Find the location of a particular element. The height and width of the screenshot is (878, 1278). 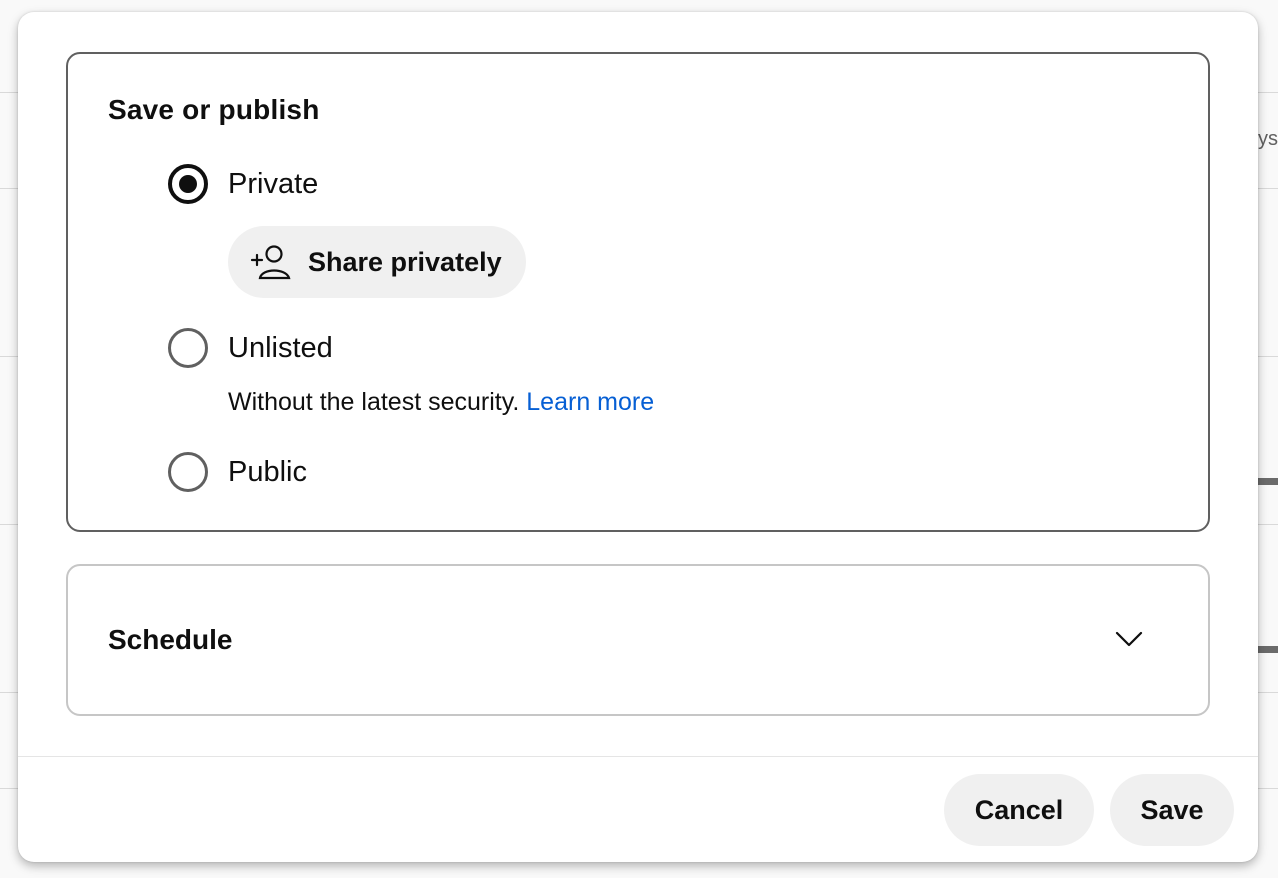

schedule-title: Schedule is located at coordinates (170, 639).